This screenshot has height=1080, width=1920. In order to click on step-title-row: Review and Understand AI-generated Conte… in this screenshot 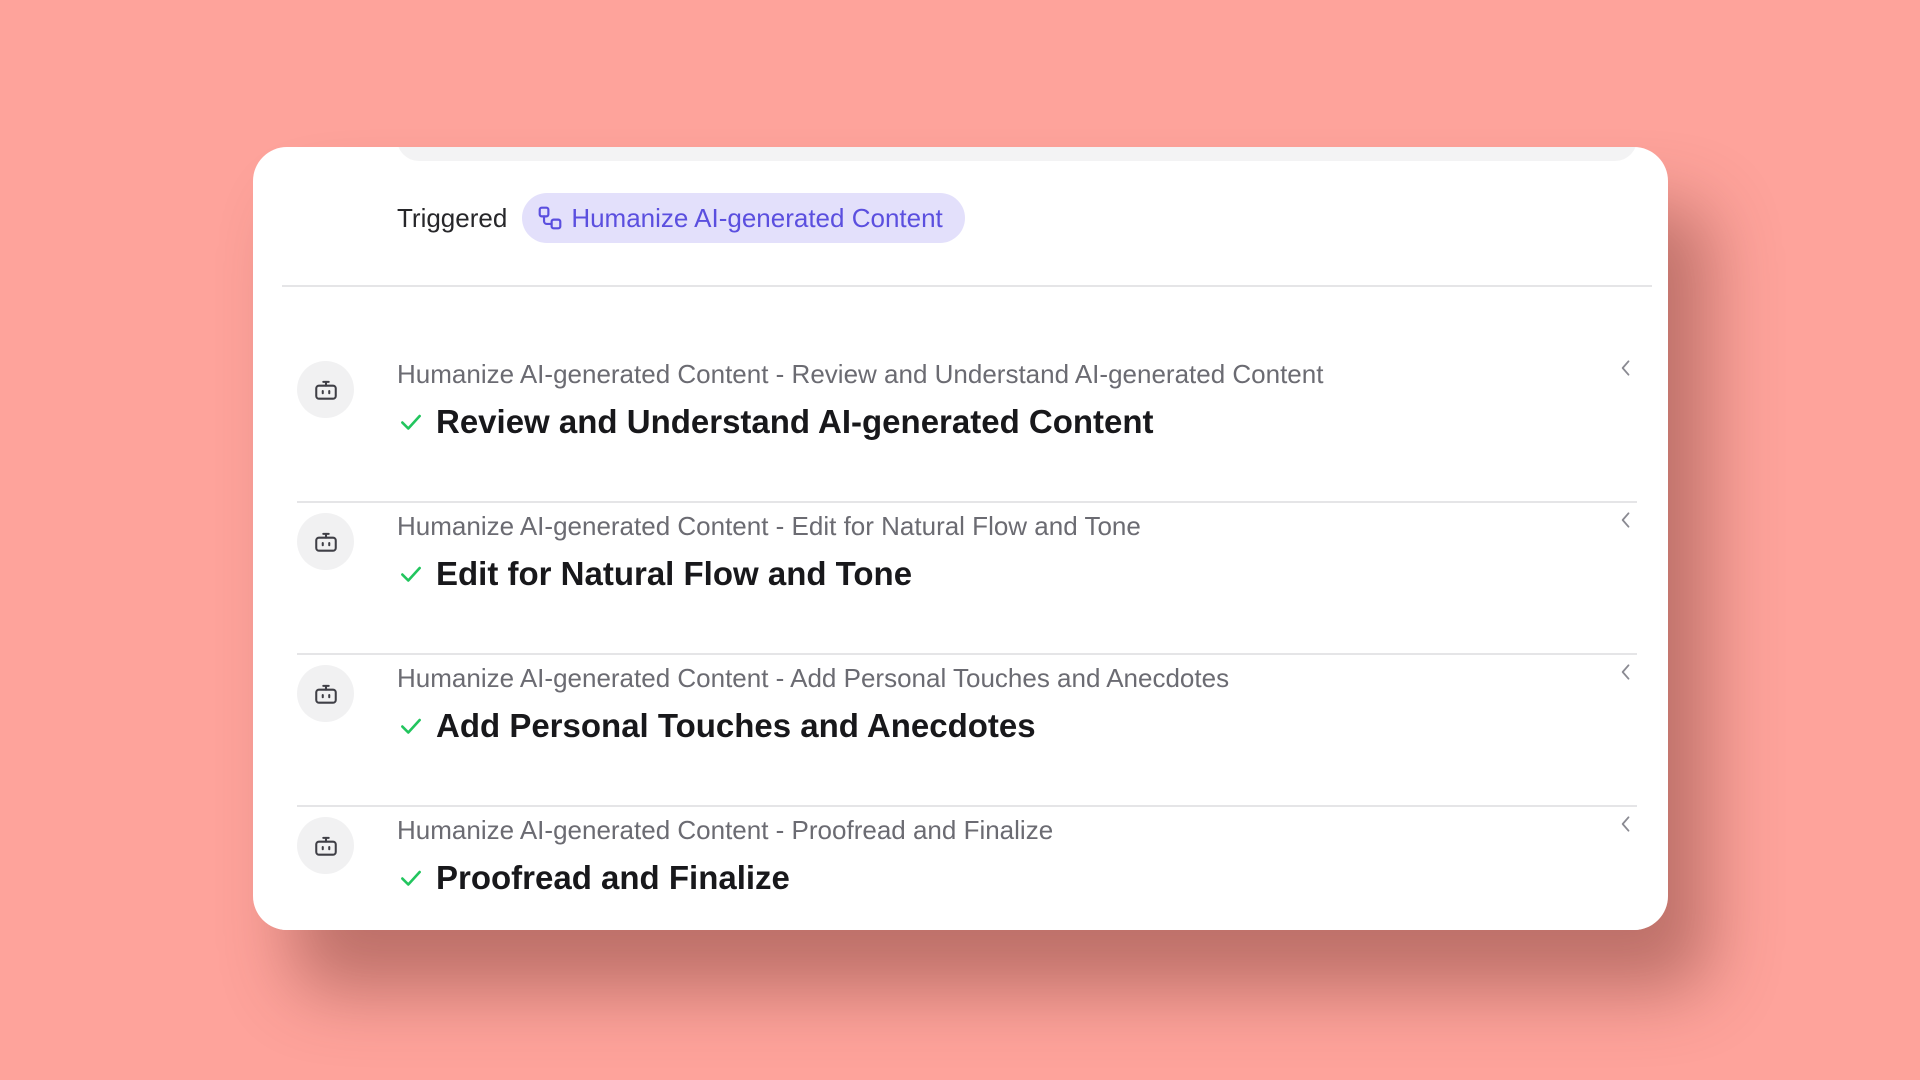, I will do `click(775, 422)`.